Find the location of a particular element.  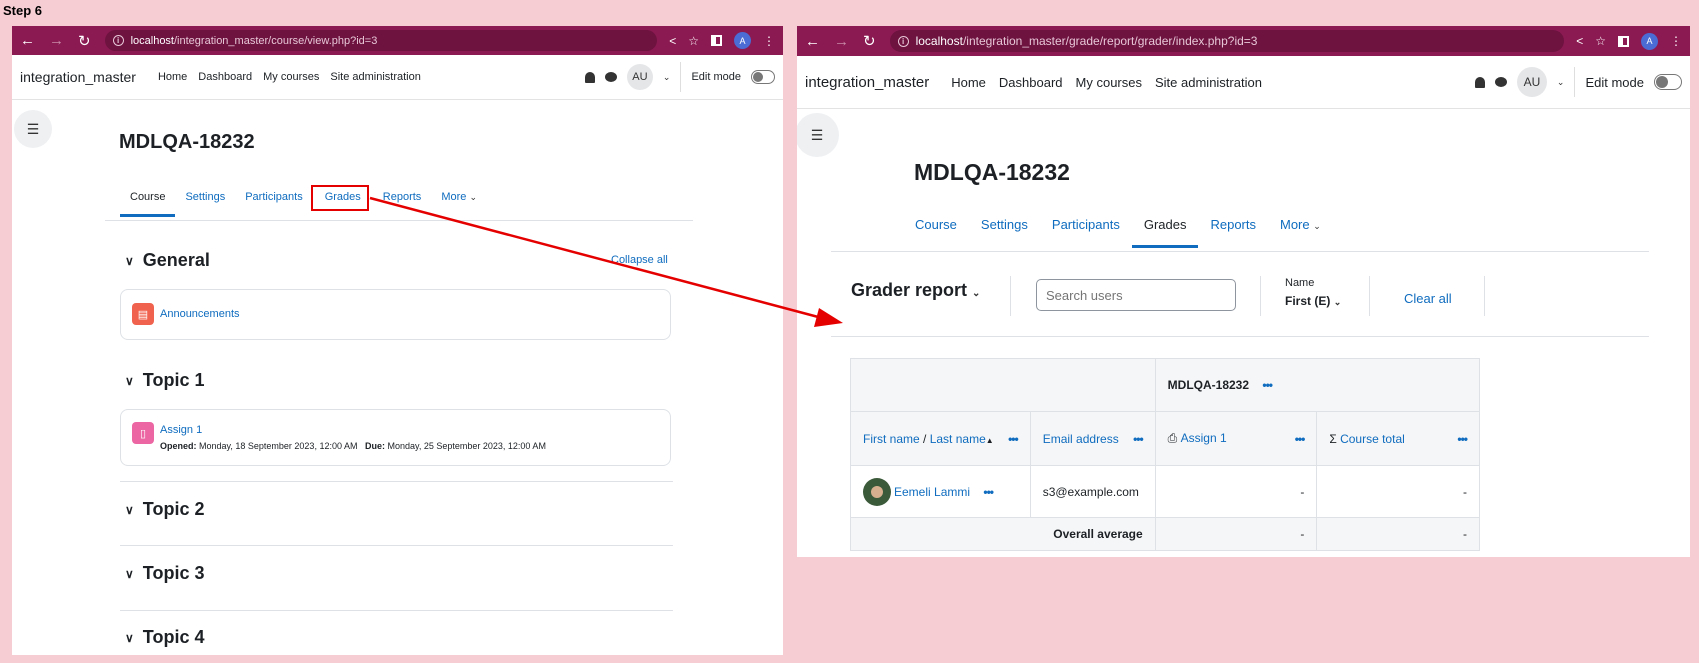

annotation-arrow is located at coordinates (606, 261).